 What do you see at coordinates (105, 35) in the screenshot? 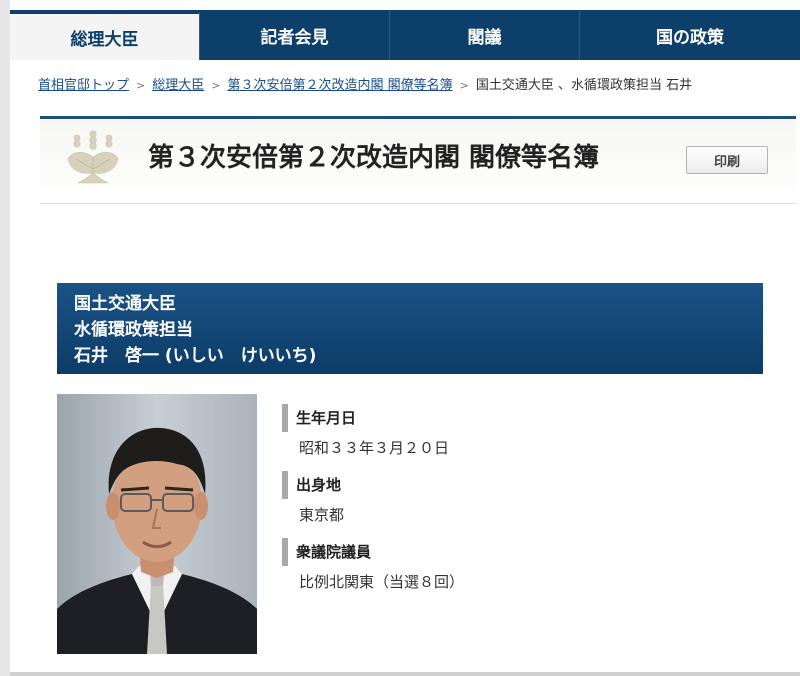
I see `nav-item-prime-minister: 総理大臣` at bounding box center [105, 35].